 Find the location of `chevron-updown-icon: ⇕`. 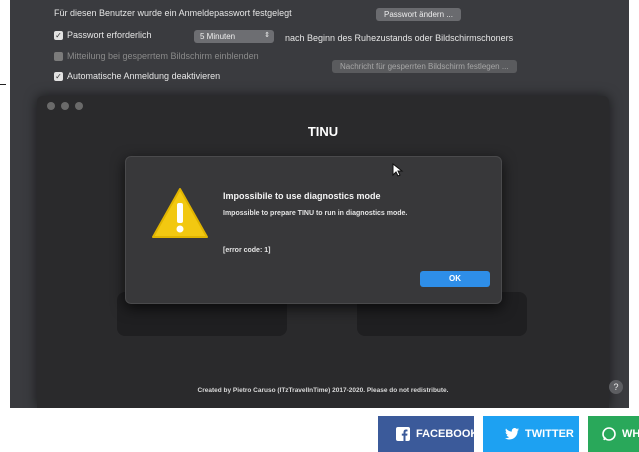

chevron-updown-icon: ⇕ is located at coordinates (267, 35).